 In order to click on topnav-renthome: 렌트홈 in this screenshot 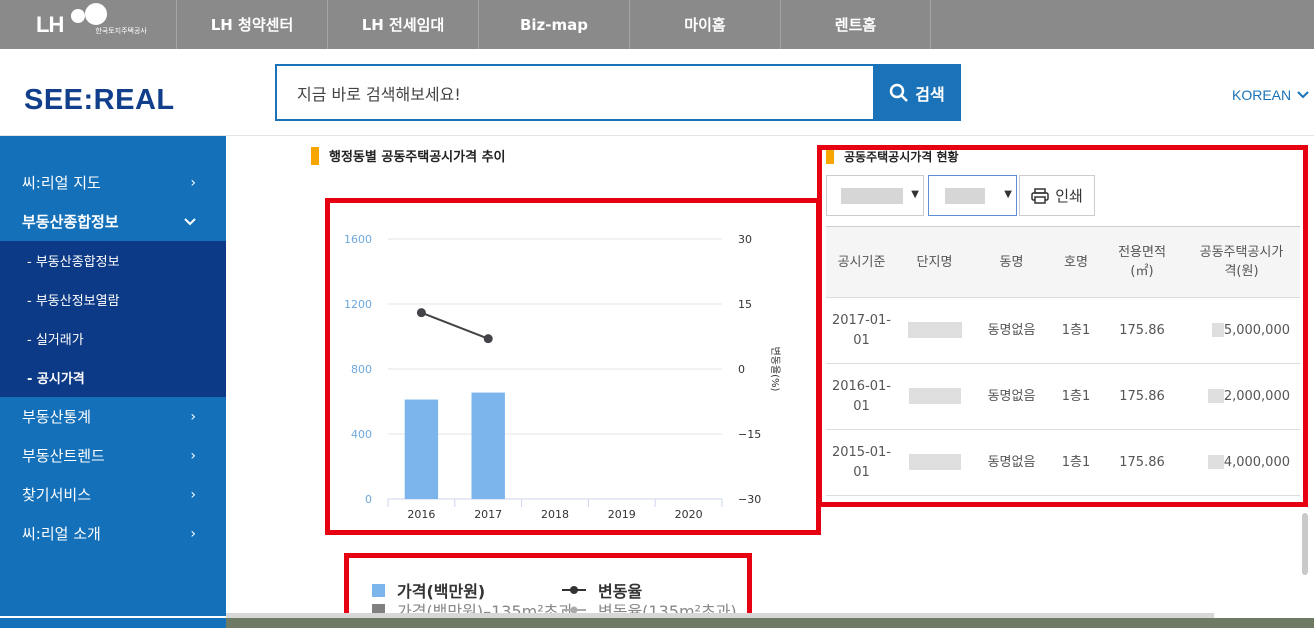, I will do `click(855, 24)`.